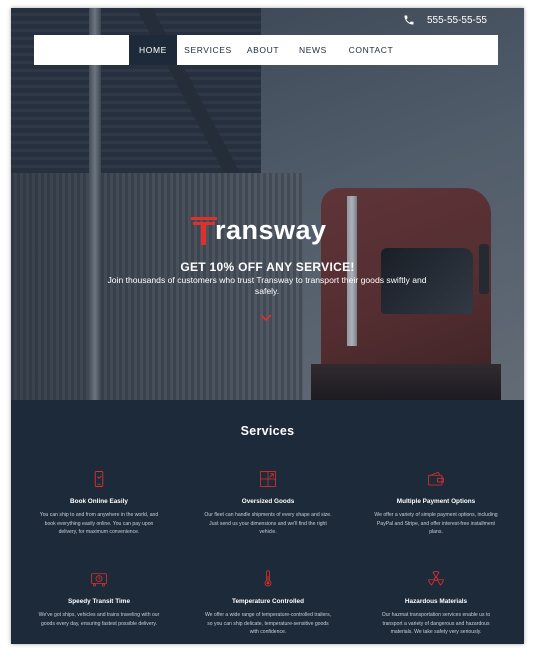  I want to click on header-phone: 555-55-55-55, so click(445, 20).